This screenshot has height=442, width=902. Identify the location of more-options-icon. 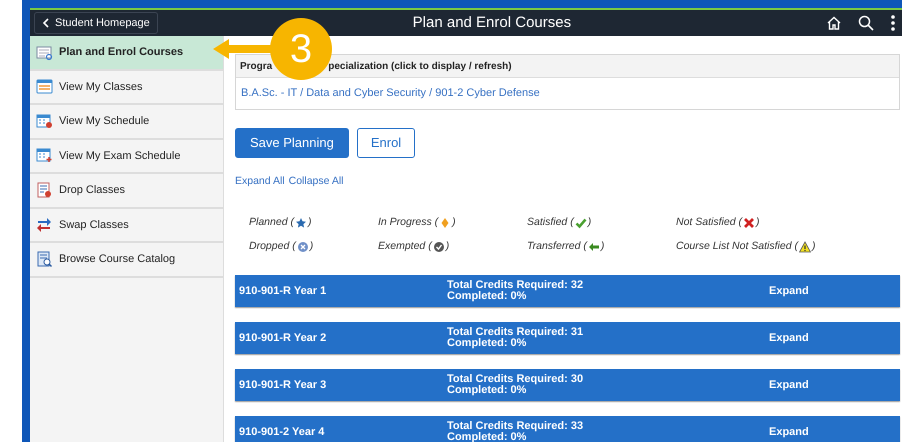
(893, 23).